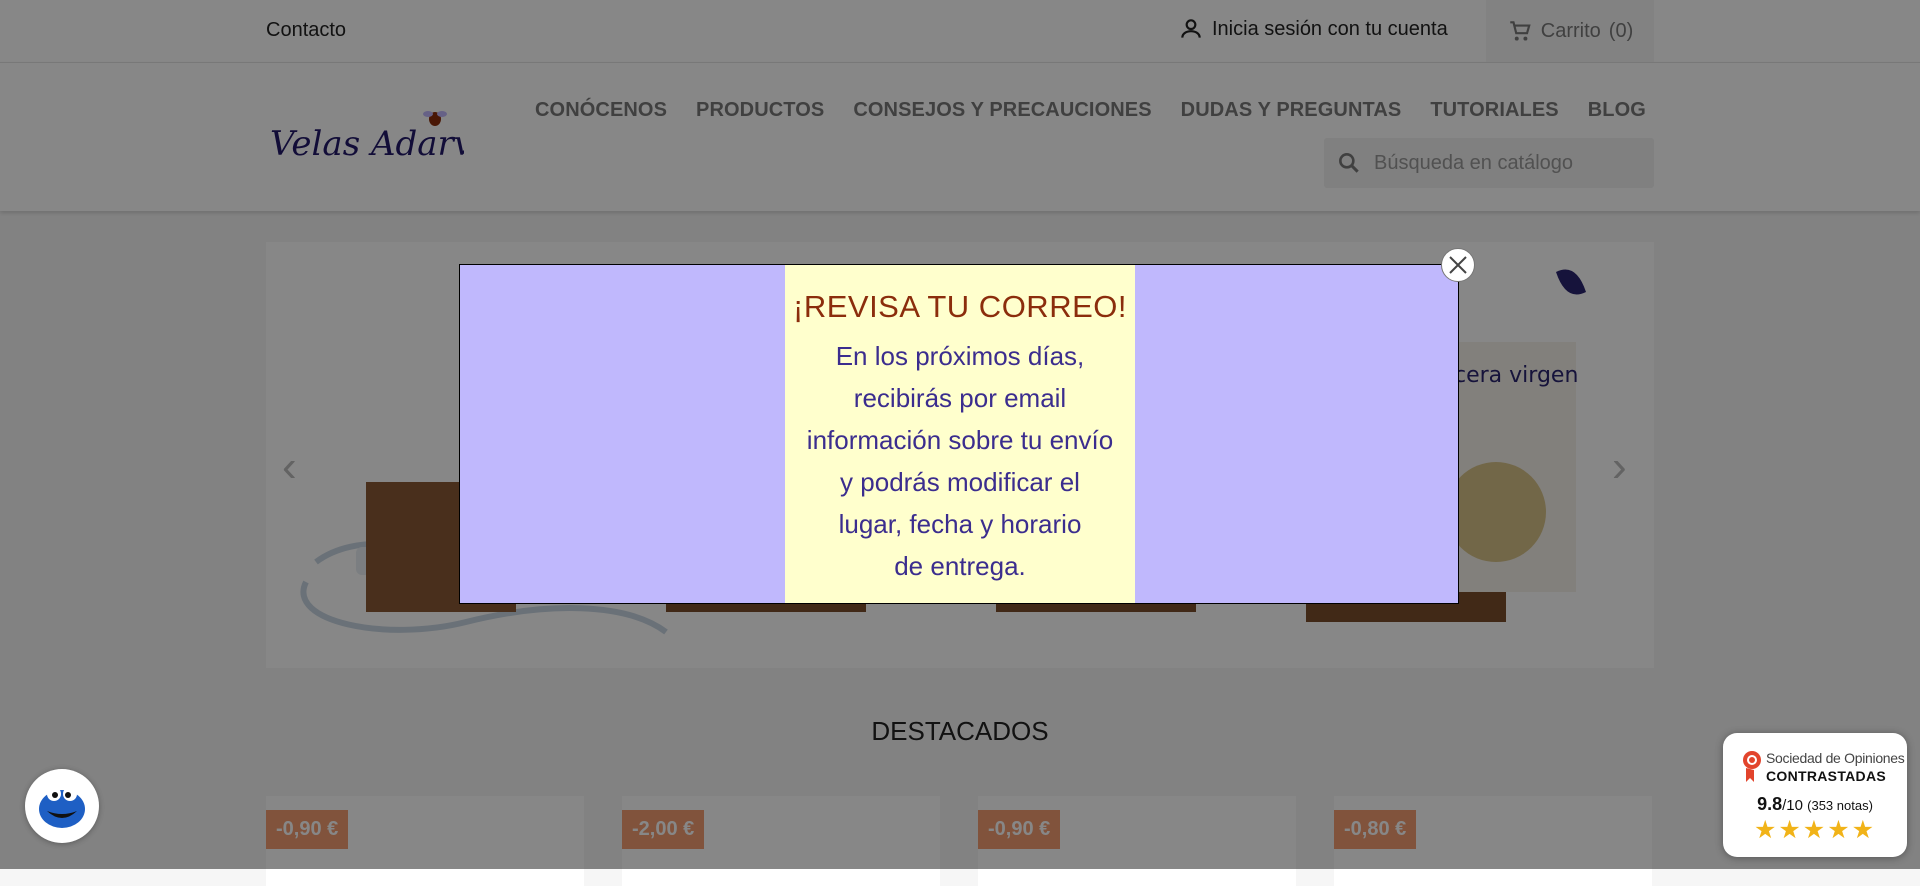 This screenshot has width=1920, height=886. I want to click on reviews-brand-line2: CONTRASTADAS, so click(1826, 776).